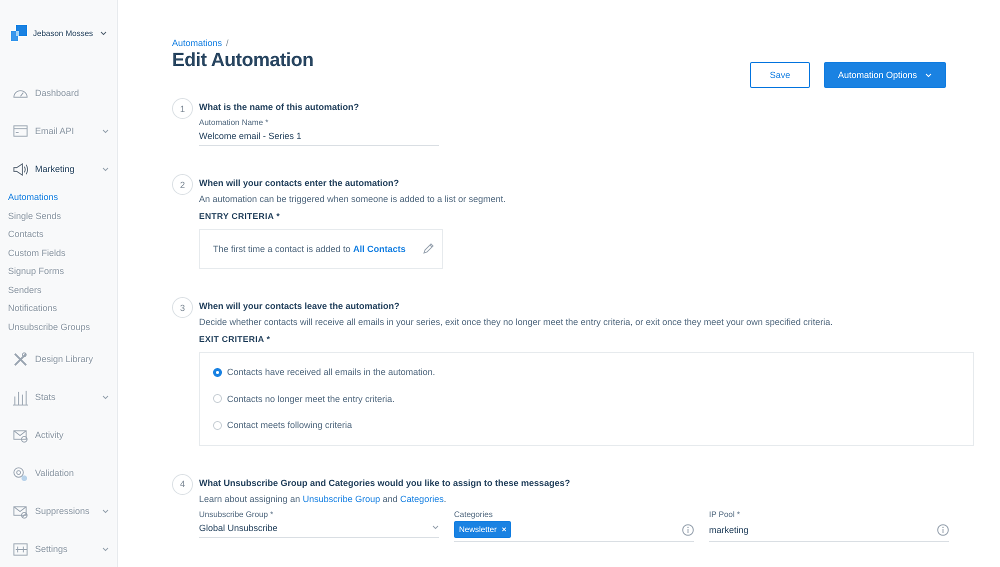 The width and height of the screenshot is (1000, 567). Describe the element at coordinates (725, 514) in the screenshot. I see `field-label: IP Pool *` at that location.